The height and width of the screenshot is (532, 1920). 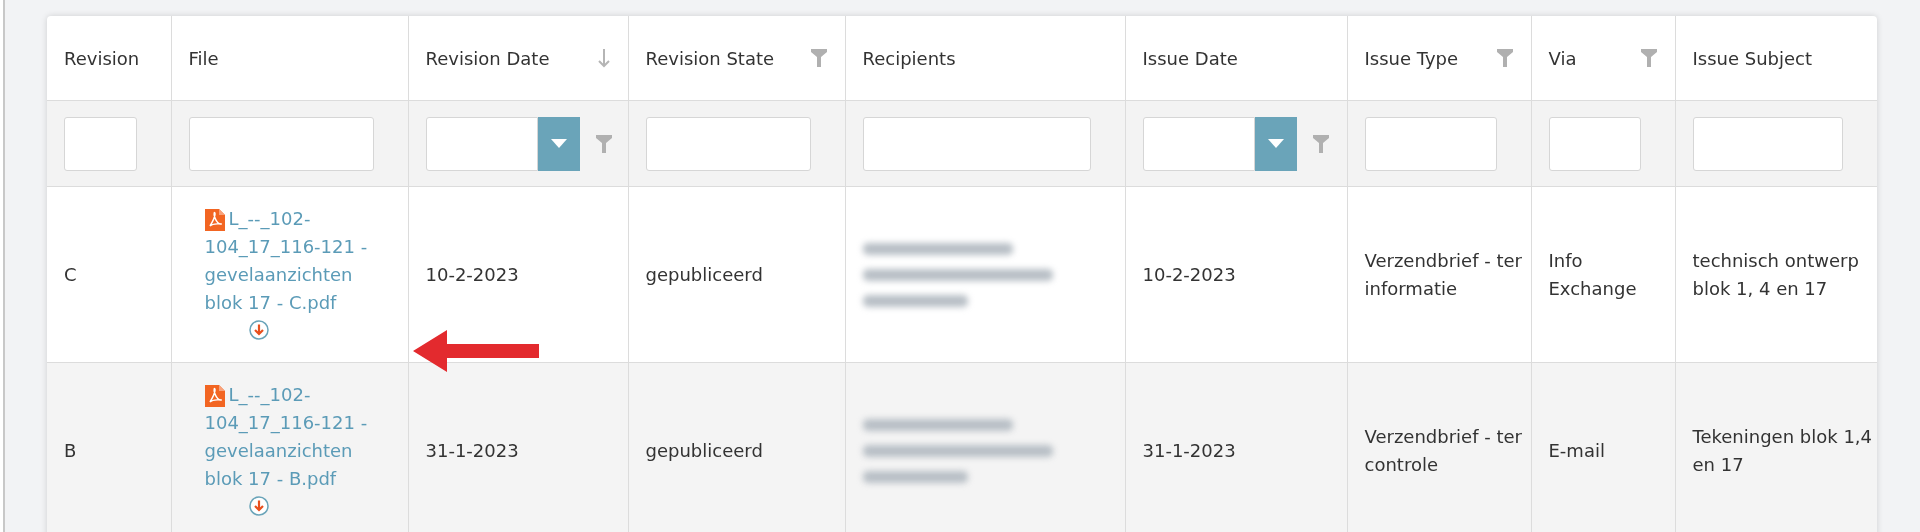 What do you see at coordinates (1443, 450) in the screenshot?
I see `table-cell: Verzendbrief - ter controle` at bounding box center [1443, 450].